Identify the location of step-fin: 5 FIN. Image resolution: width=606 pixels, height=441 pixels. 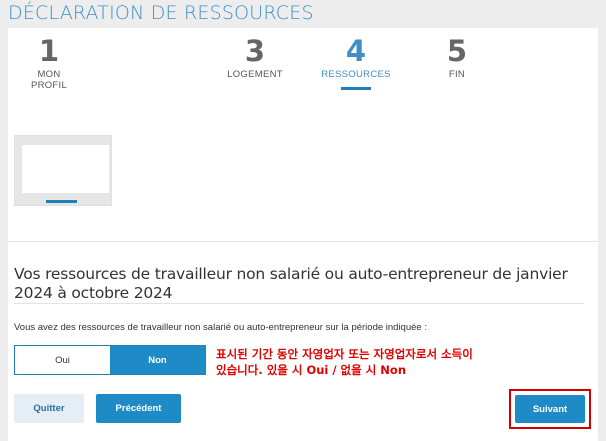
(457, 57).